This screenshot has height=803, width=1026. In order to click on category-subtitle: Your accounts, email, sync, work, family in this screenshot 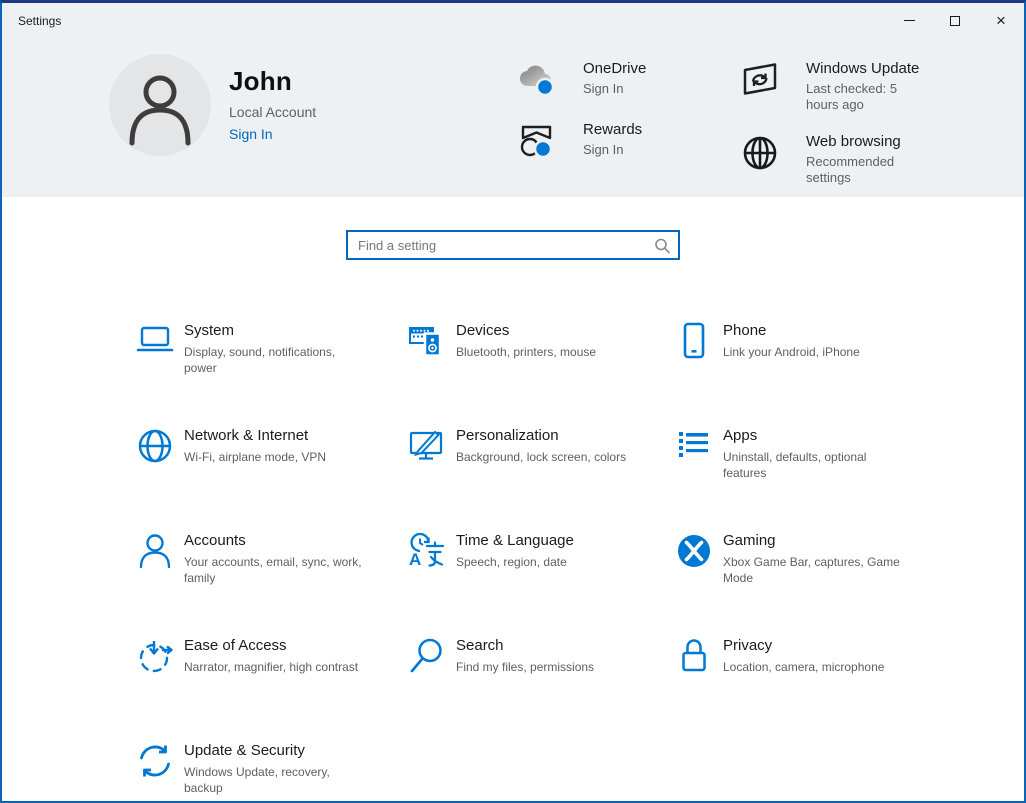, I will do `click(273, 570)`.